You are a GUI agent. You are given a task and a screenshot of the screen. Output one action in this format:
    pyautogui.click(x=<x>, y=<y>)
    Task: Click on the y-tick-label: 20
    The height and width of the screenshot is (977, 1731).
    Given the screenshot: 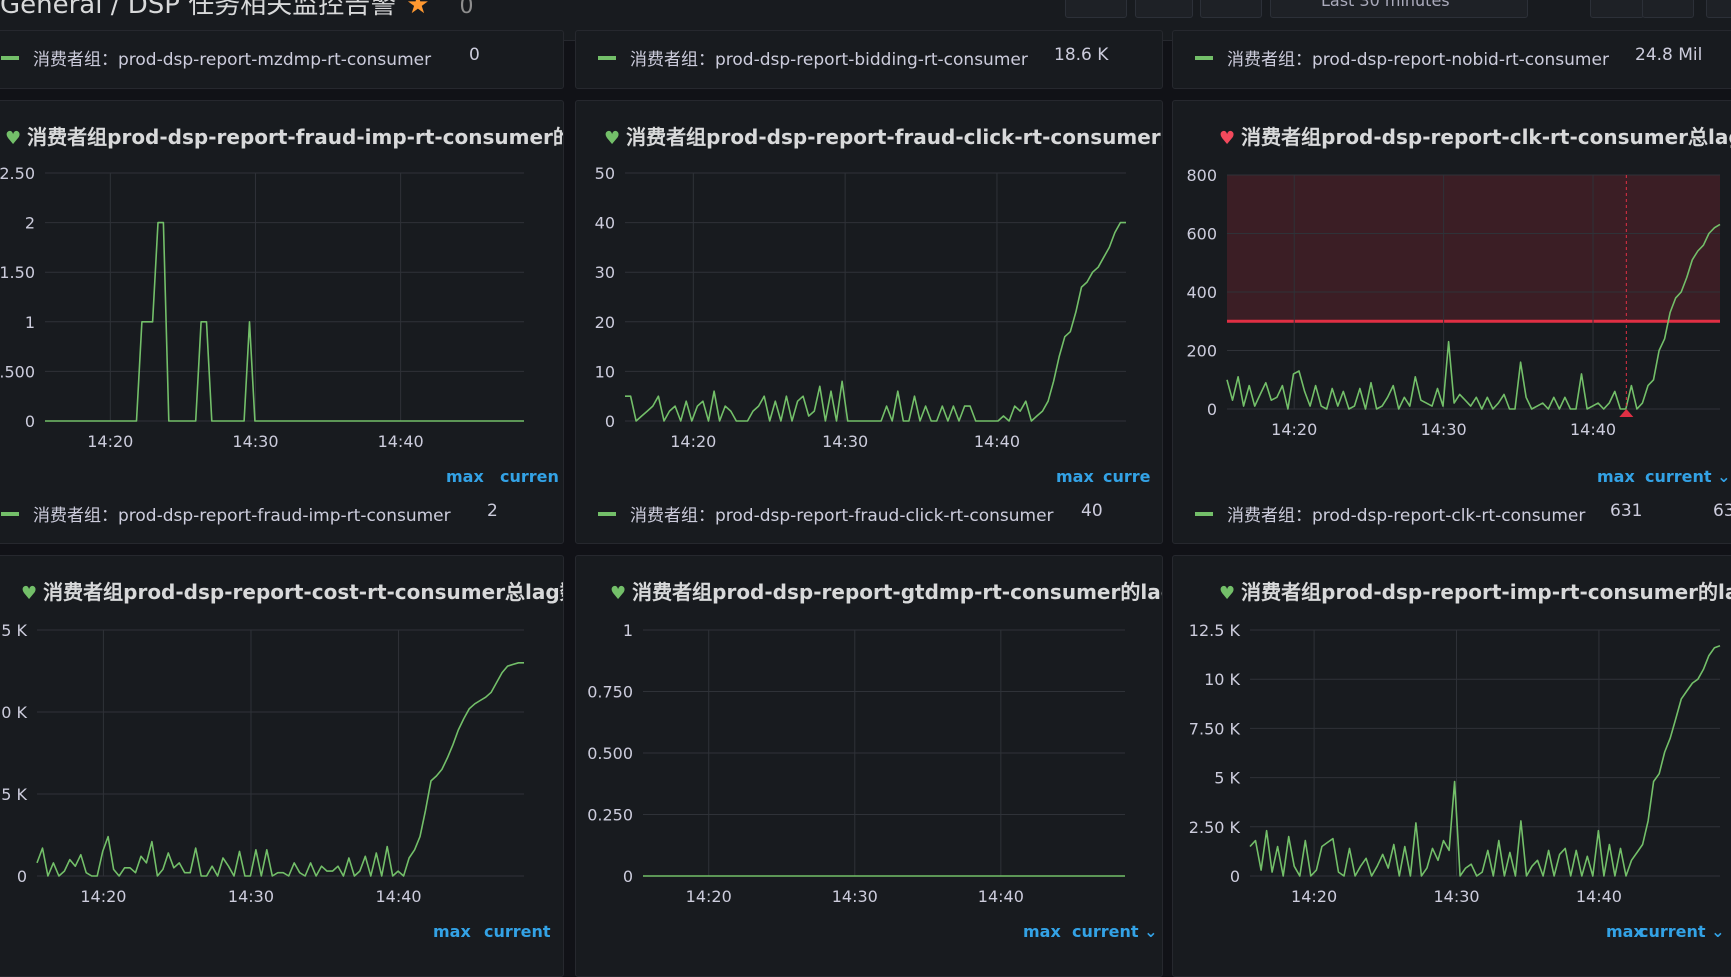 What is the action you would take?
    pyautogui.click(x=605, y=322)
    